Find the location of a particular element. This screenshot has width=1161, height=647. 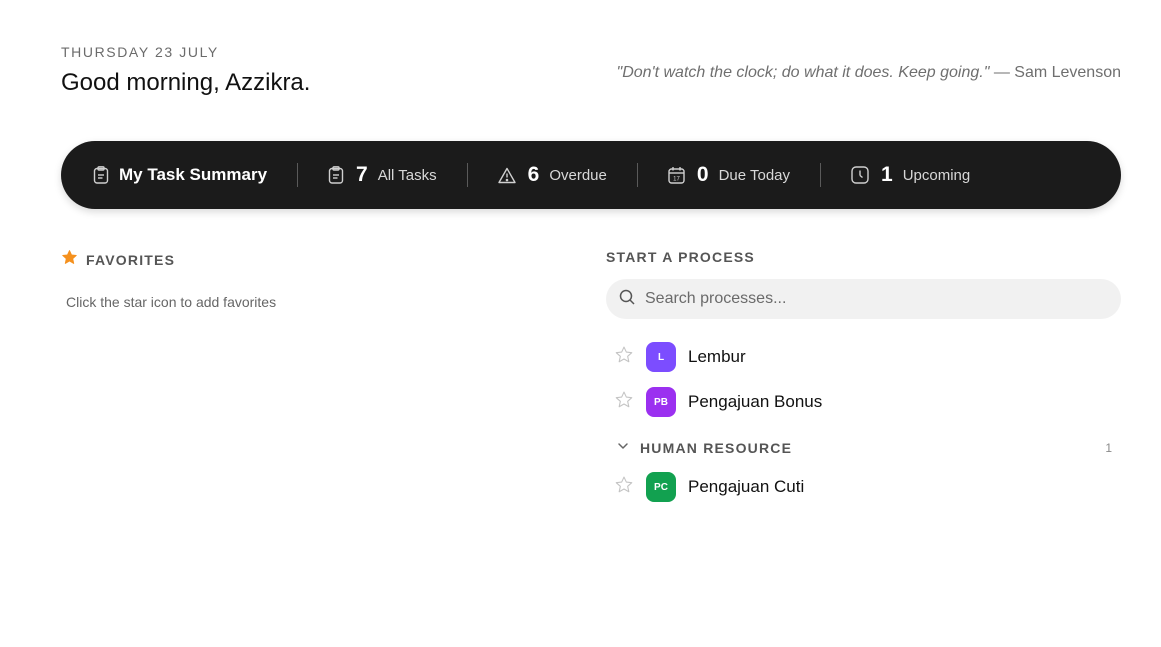

overdue-count: 6 is located at coordinates (533, 174).